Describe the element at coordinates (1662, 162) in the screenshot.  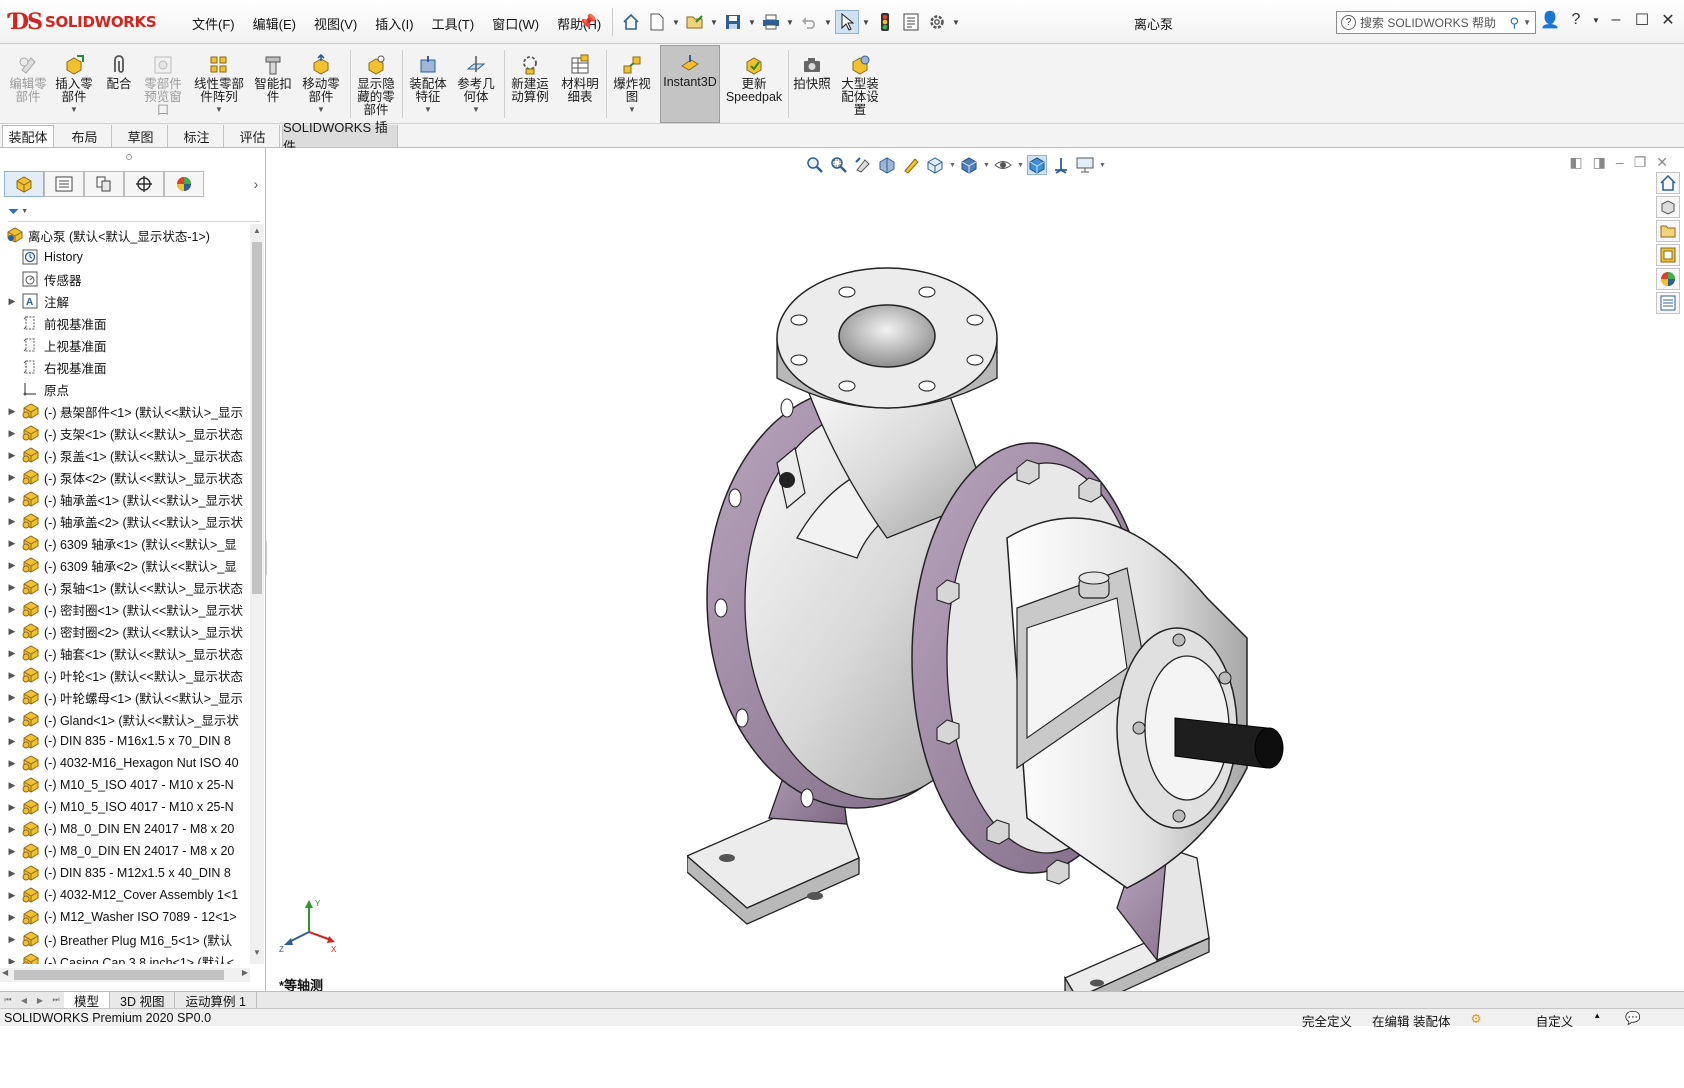
I see `doc-close-icon: ✕` at that location.